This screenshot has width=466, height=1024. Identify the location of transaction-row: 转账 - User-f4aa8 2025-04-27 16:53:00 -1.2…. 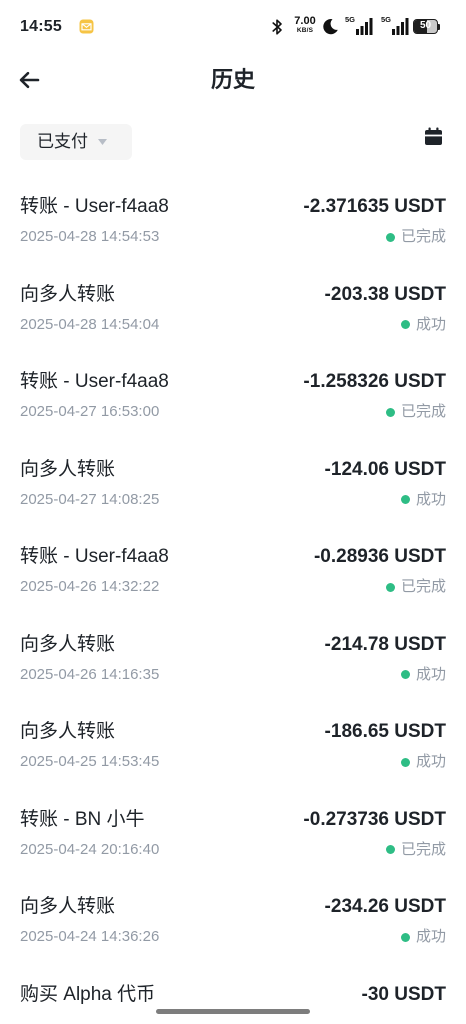
(233, 404).